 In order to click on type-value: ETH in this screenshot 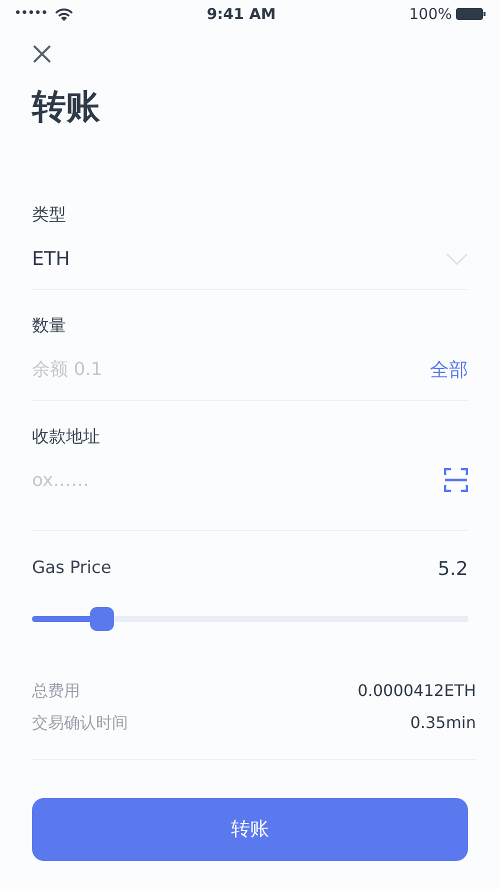, I will do `click(51, 258)`.